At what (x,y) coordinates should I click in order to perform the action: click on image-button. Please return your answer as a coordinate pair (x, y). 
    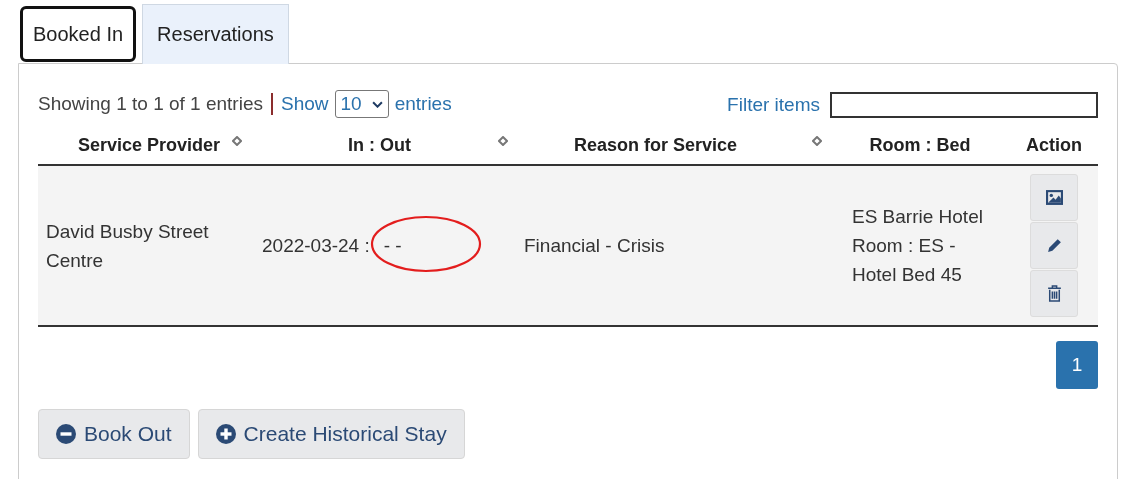
    Looking at the image, I should click on (1054, 197).